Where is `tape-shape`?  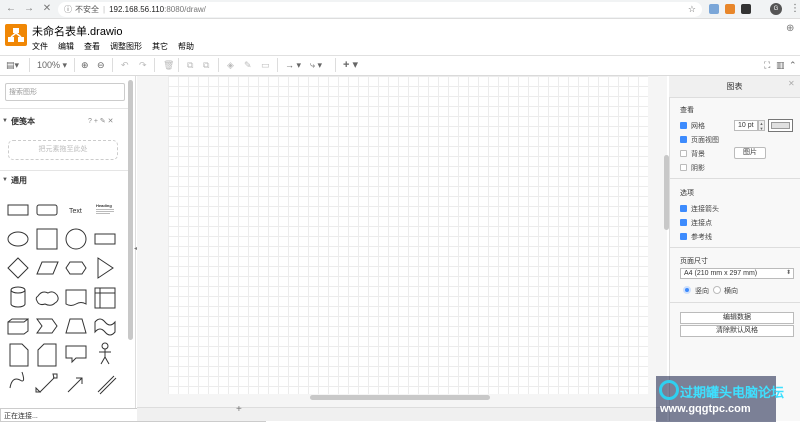 tape-shape is located at coordinates (105, 327).